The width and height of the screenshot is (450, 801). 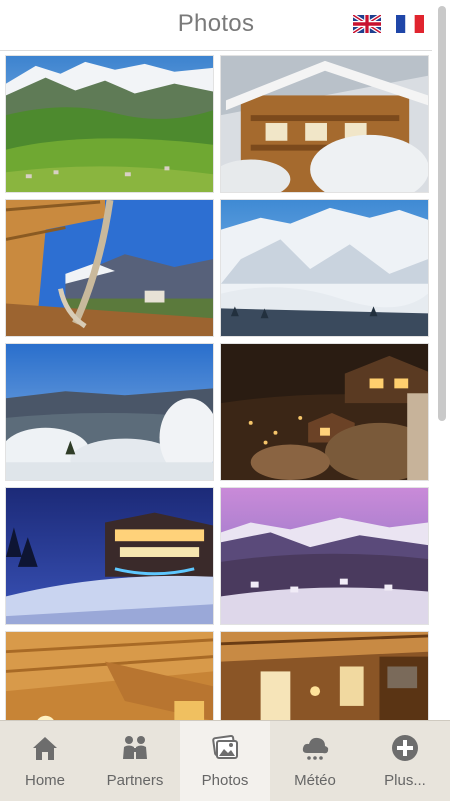 I want to click on scrollbar-thumb, so click(x=442, y=213).